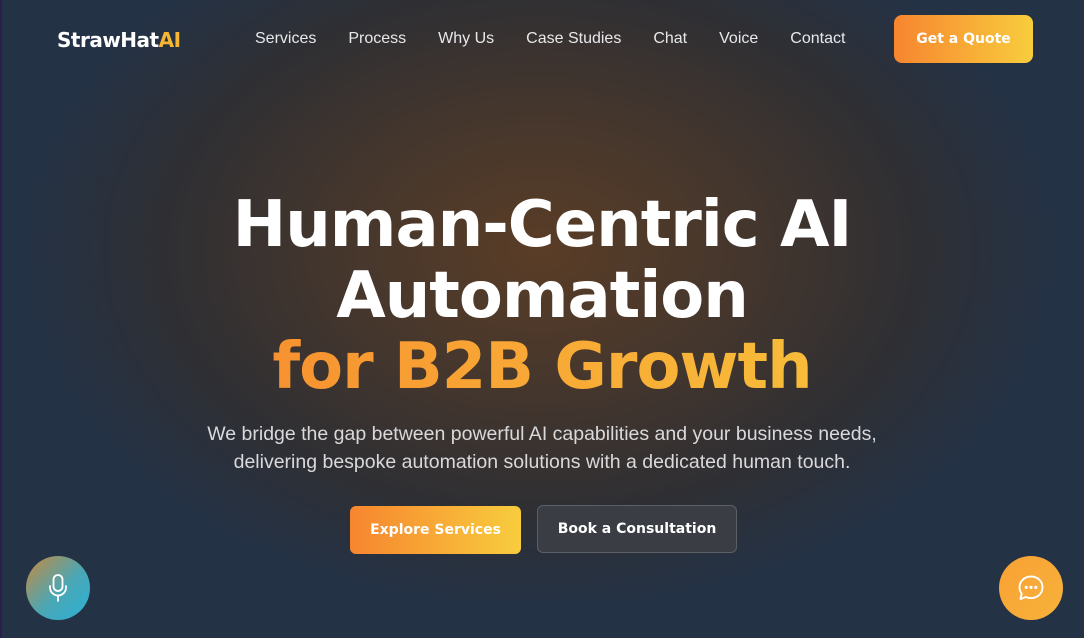 Image resolution: width=1084 pixels, height=638 pixels. I want to click on hero-title-line-1: Human-Centric AI, so click(542, 225).